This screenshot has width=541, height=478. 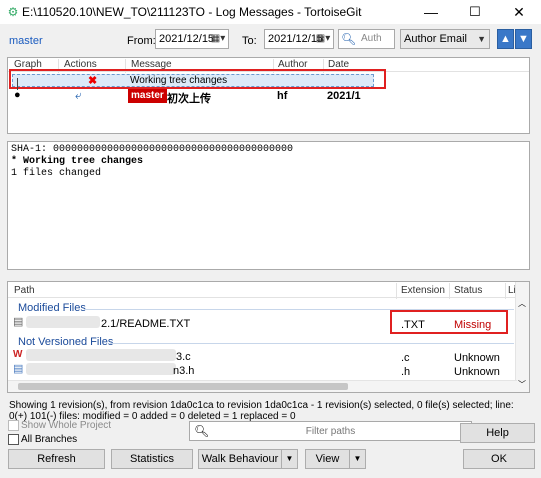 I want to click on unversioned-file-ext: .c, so click(x=405, y=358).